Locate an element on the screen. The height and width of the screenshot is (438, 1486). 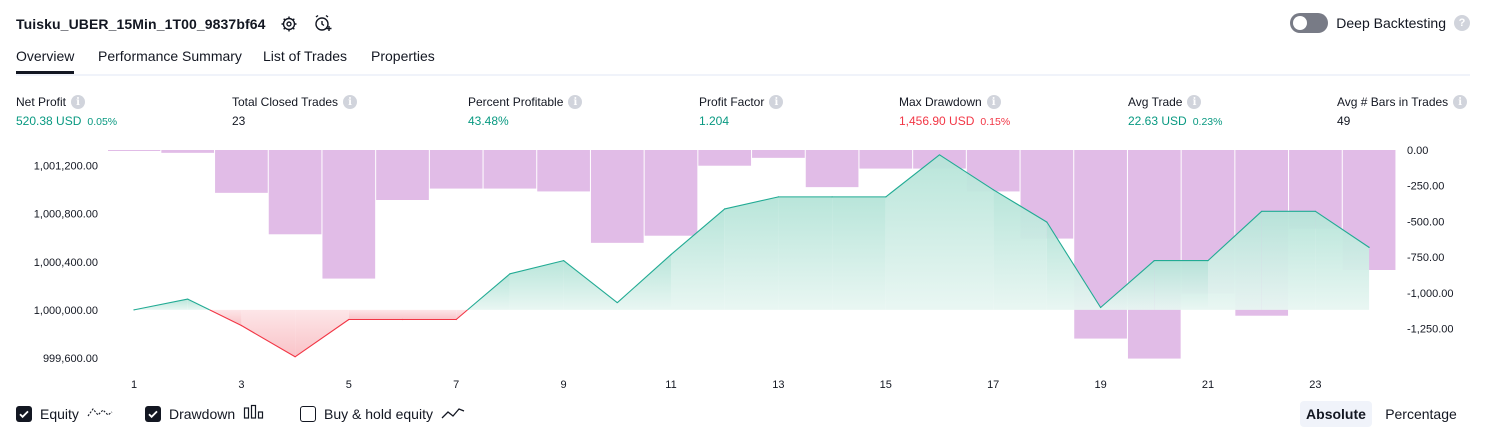
deep-backtesting: Deep Backtesting ? is located at coordinates (1380, 23).